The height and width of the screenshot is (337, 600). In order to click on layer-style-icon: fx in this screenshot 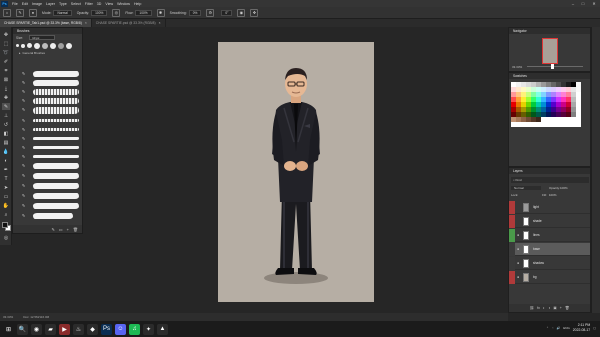, I will do `click(538, 308)`.